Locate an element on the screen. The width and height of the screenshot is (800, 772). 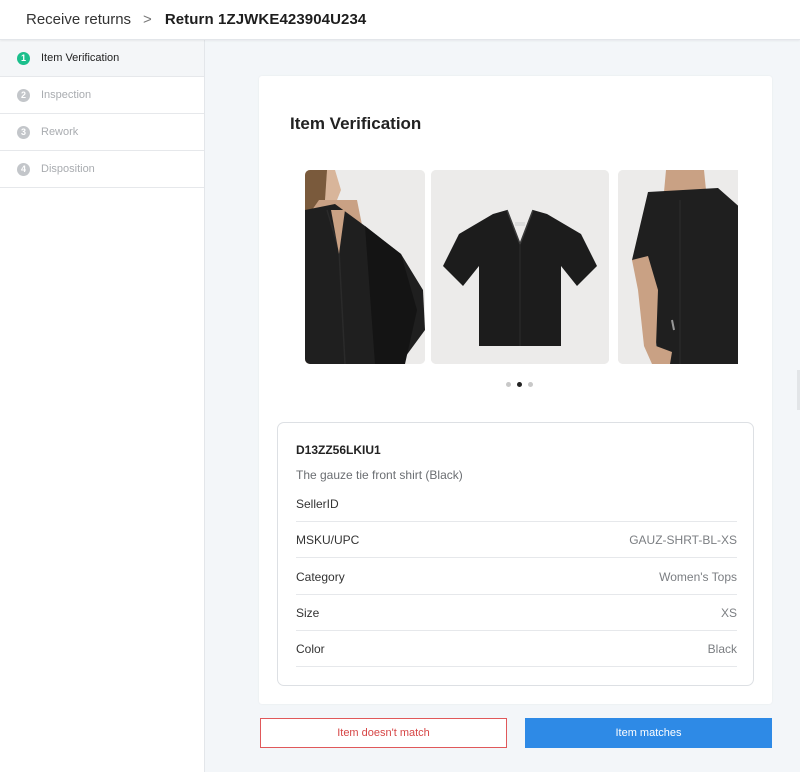
step-number-badge: 1 is located at coordinates (23, 58).